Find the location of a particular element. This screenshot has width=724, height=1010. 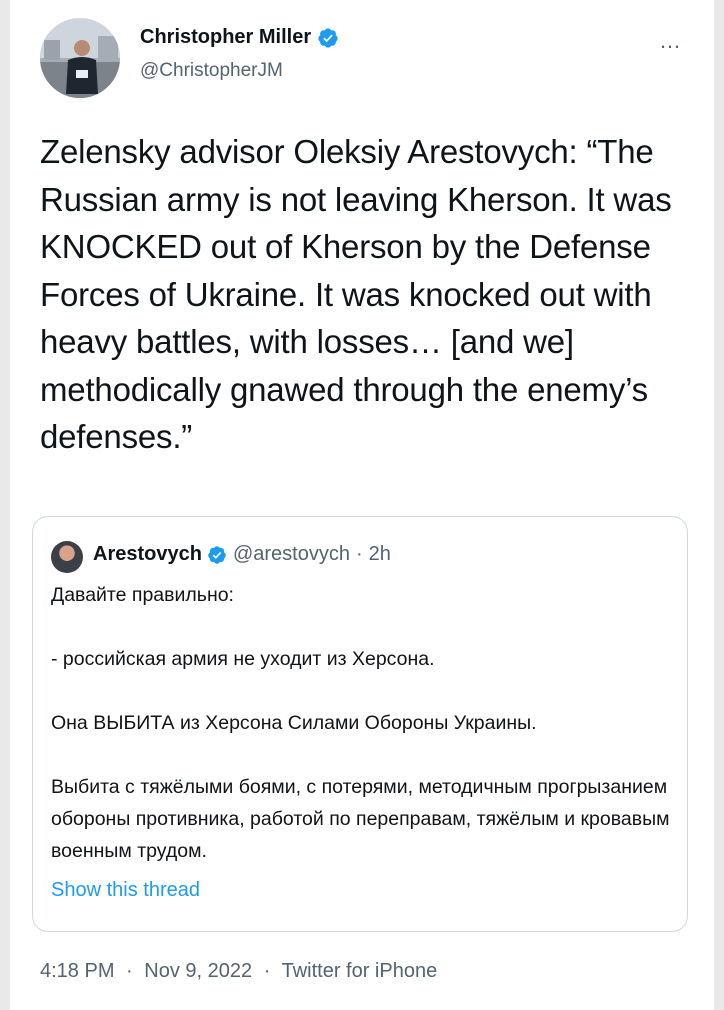

profile-photo is located at coordinates (80, 58).